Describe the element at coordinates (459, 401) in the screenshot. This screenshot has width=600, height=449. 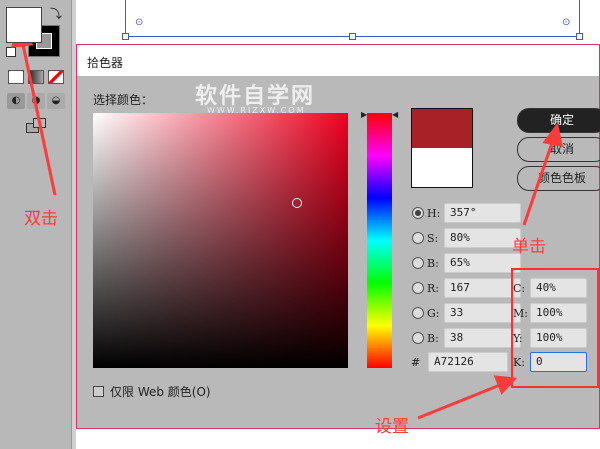
I see `arrow-to-cmyk` at that location.